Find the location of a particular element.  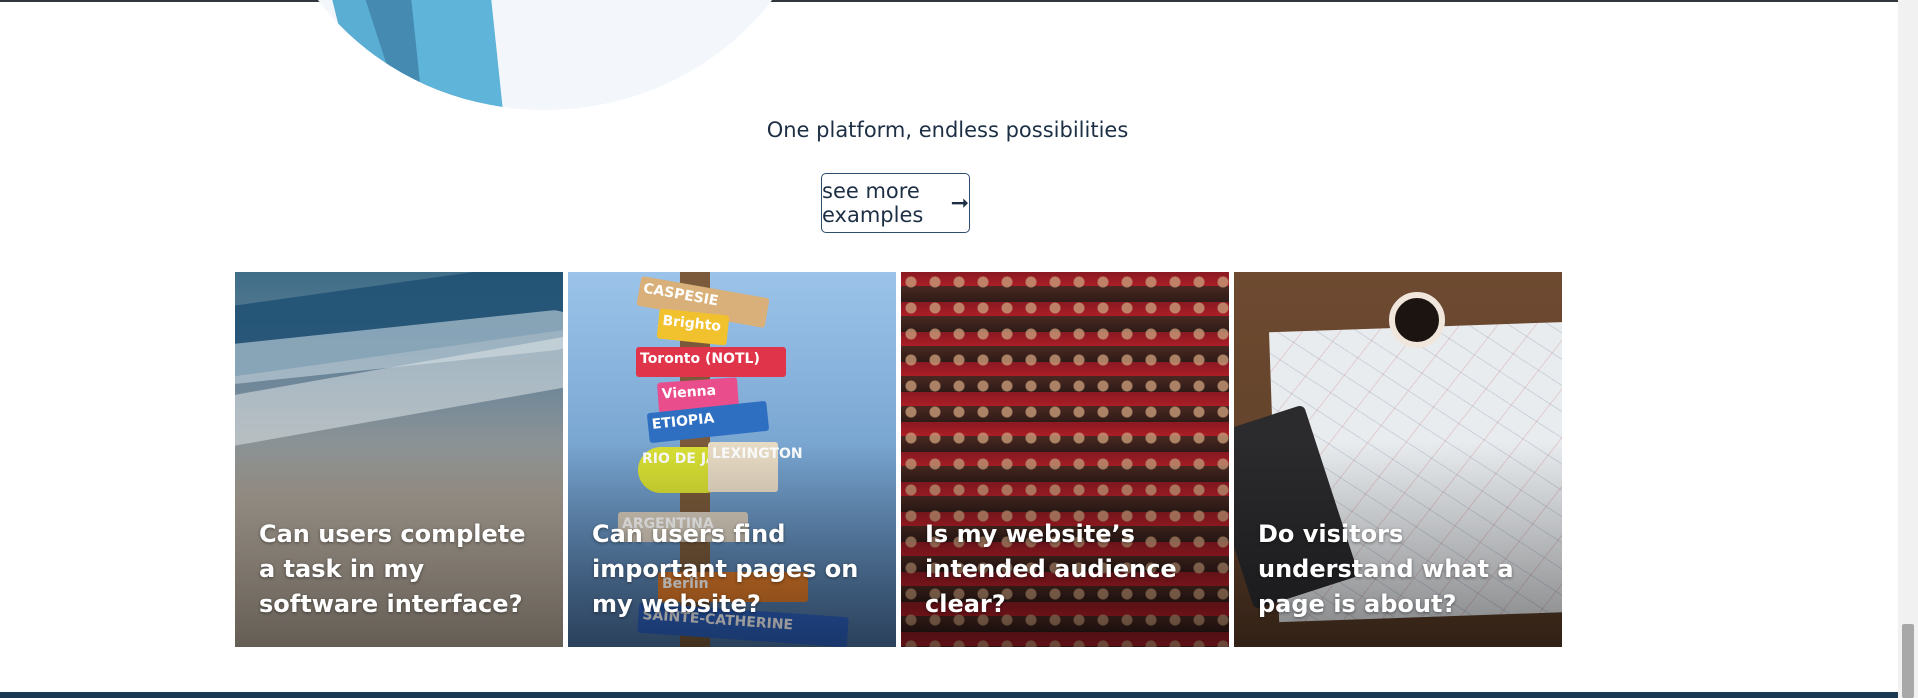

signpost-sign: Brighto is located at coordinates (693, 327).